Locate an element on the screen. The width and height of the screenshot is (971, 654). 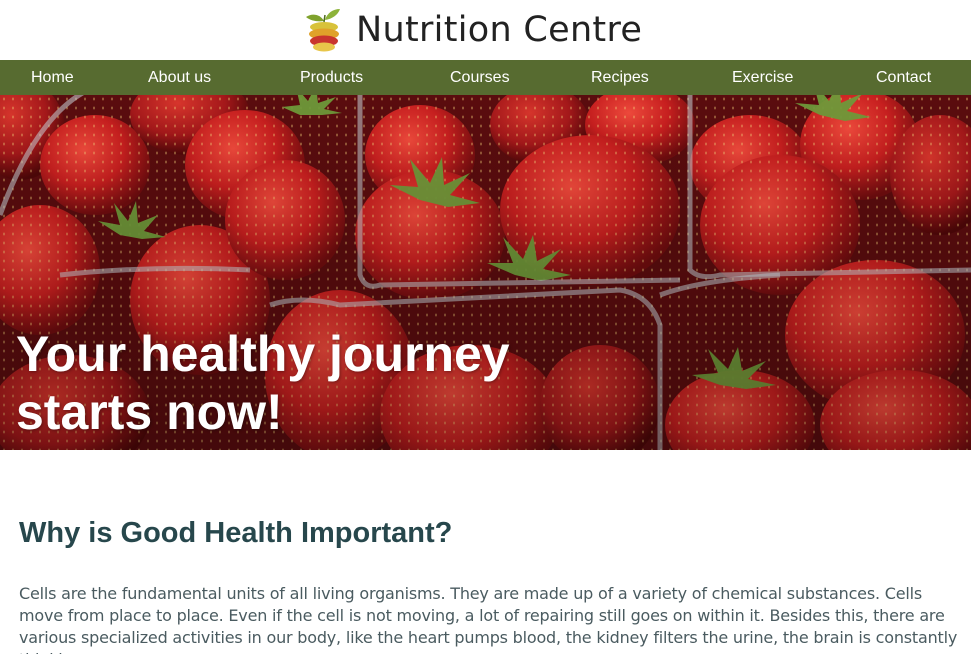
hero-headline-line-1: Your healthy journey is located at coordinates (263, 354).